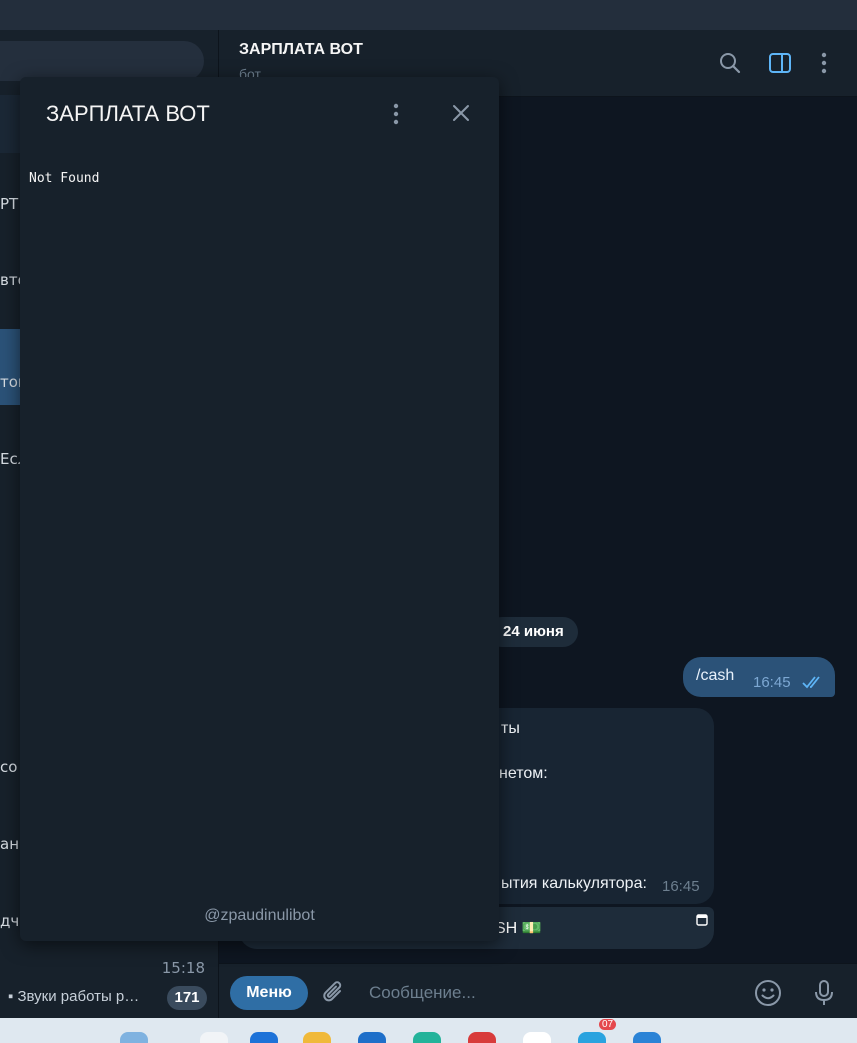 This screenshot has width=857, height=1043. What do you see at coordinates (813, 681) in the screenshot?
I see `read-checkmarks-icon` at bounding box center [813, 681].